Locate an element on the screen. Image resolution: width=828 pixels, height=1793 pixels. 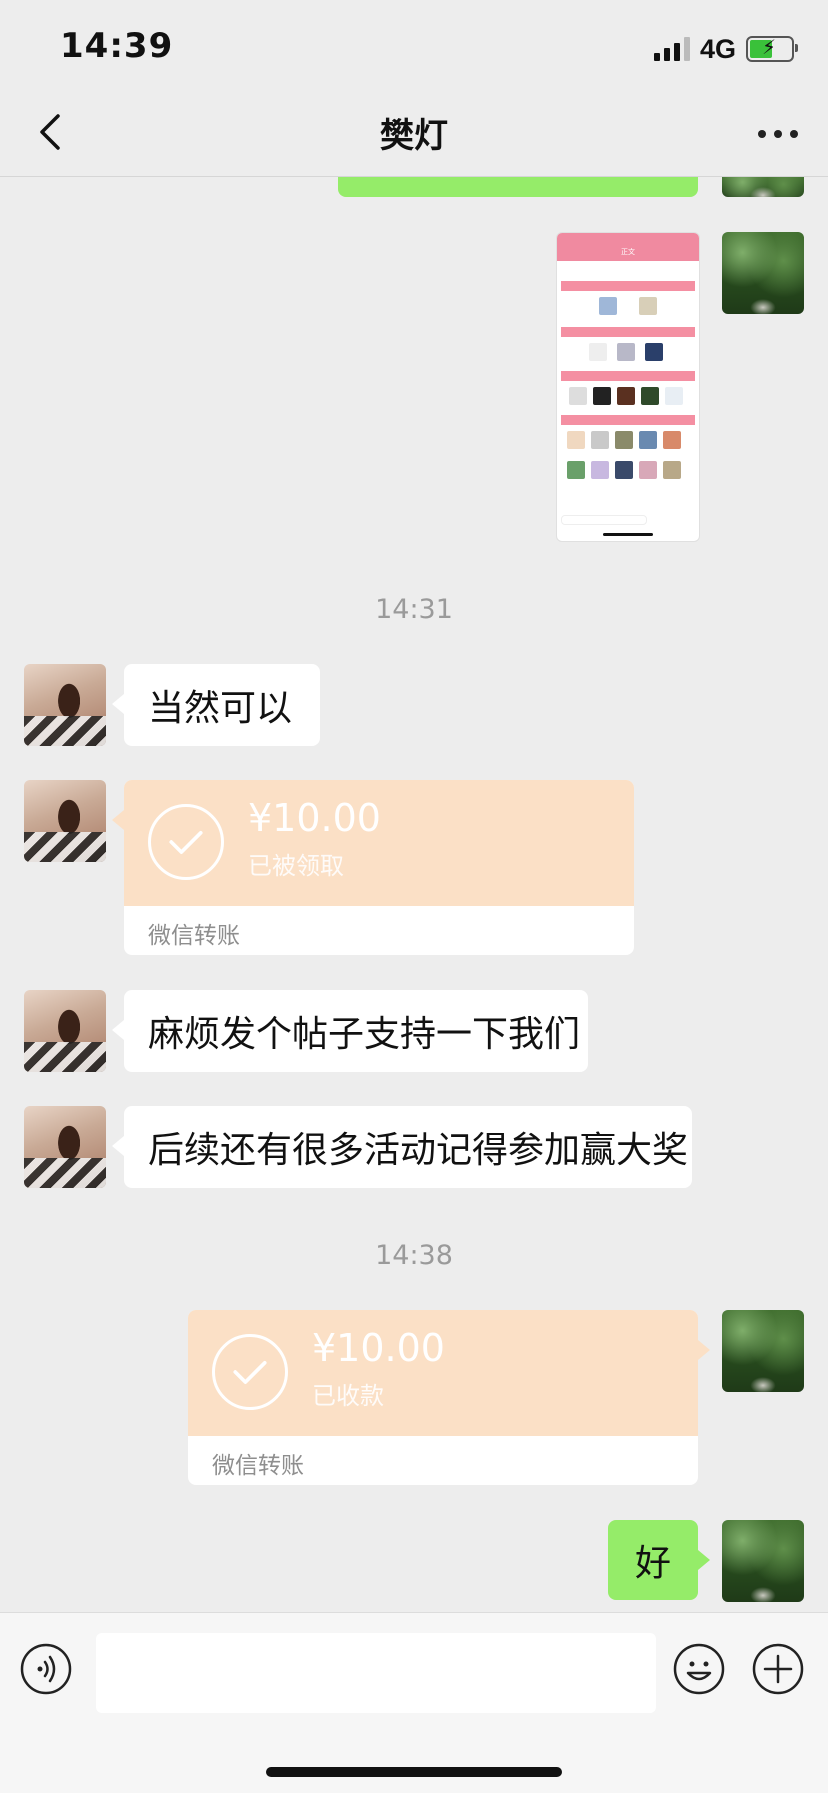
transfer-status: 已收款 is located at coordinates (348, 1396).